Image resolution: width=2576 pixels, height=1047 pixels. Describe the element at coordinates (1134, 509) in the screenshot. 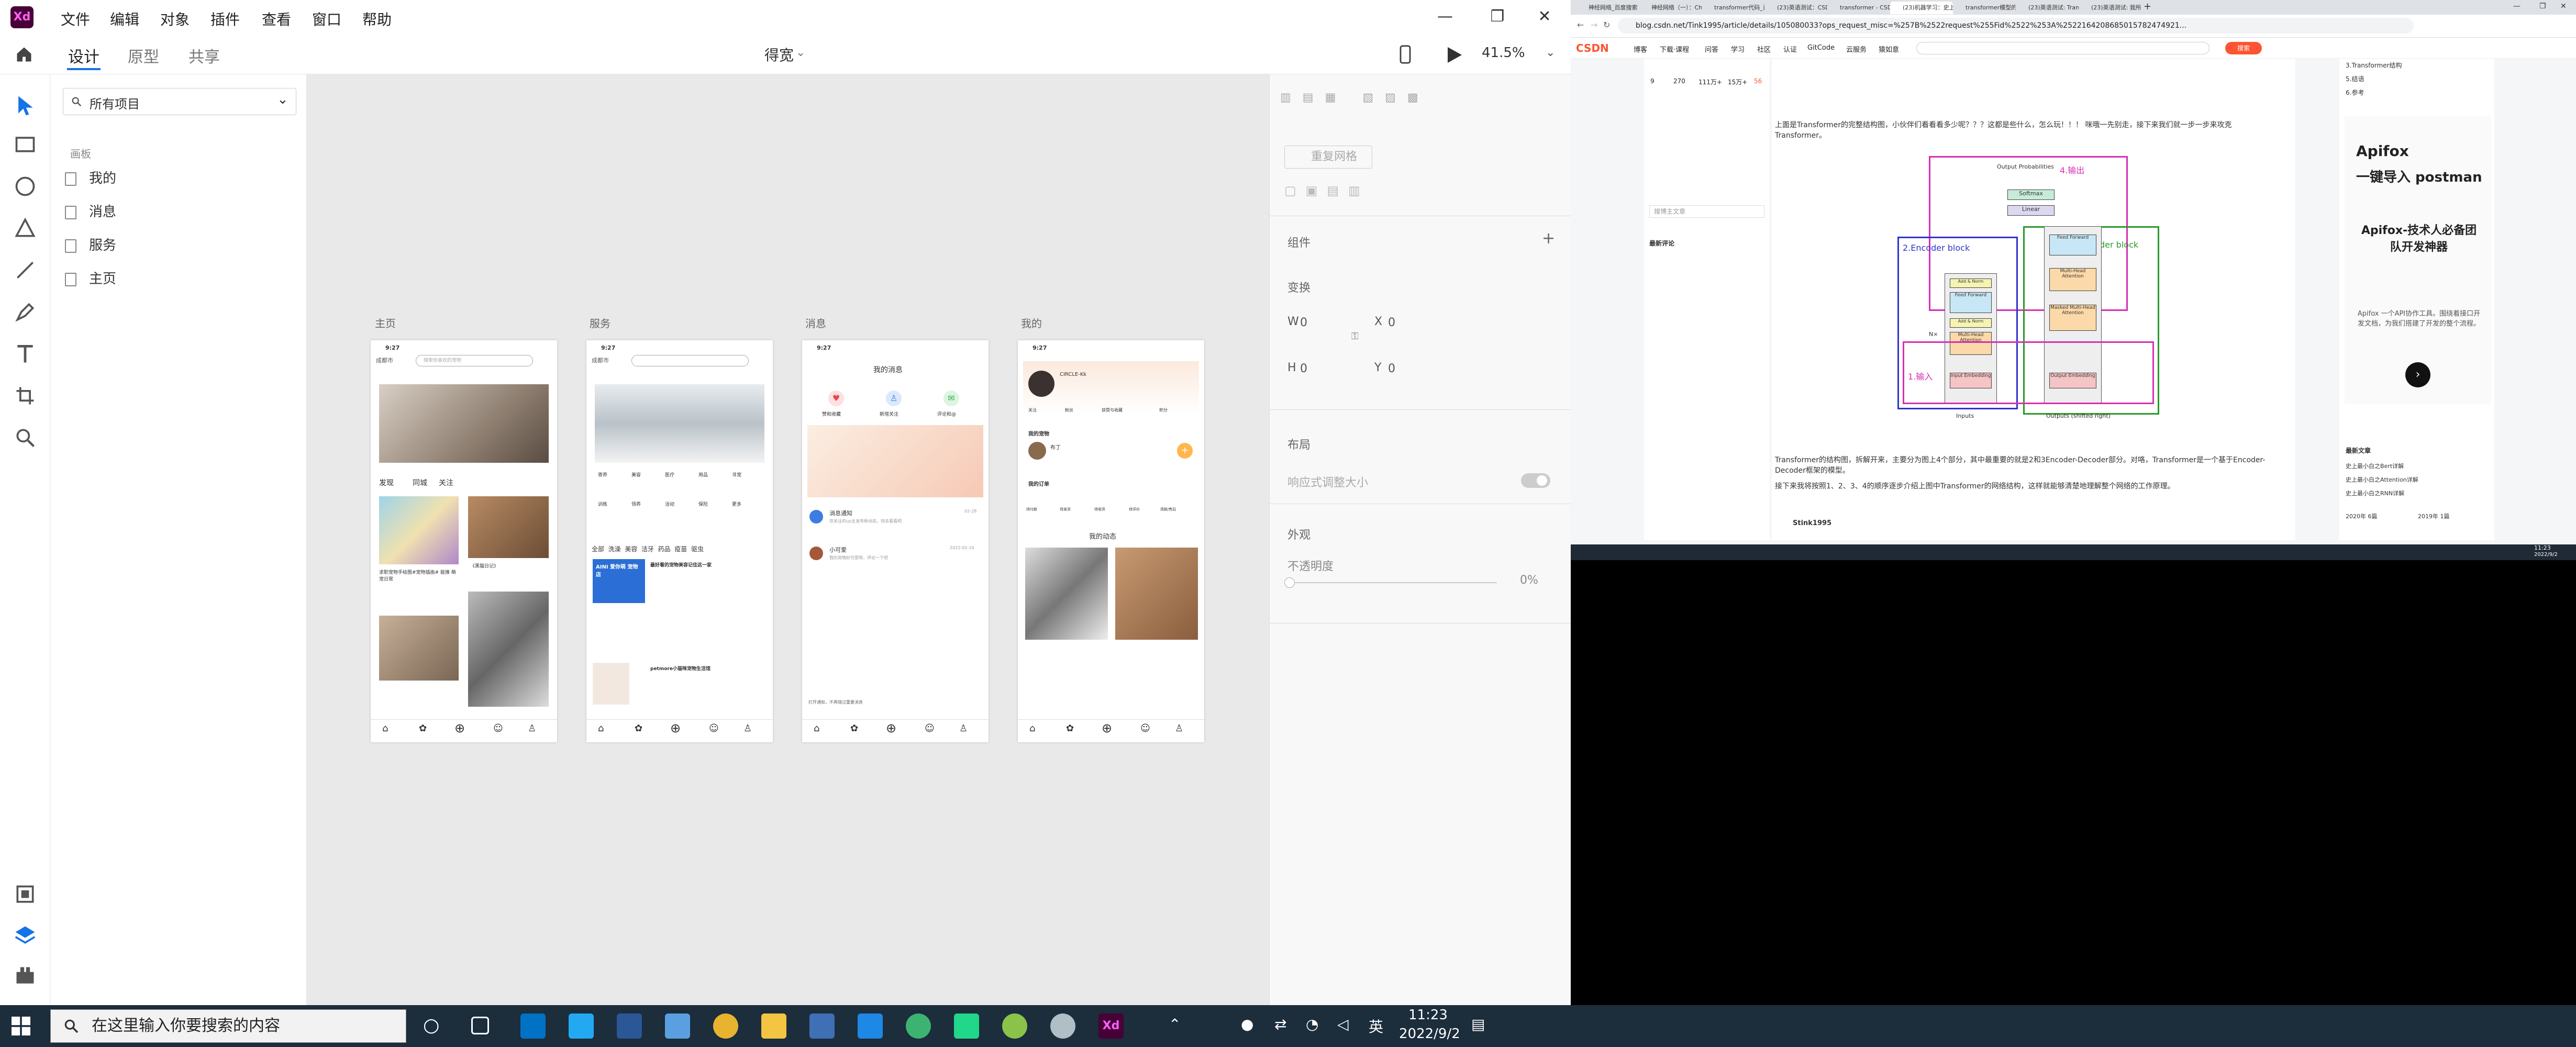

I see `order-item: 待评价` at that location.